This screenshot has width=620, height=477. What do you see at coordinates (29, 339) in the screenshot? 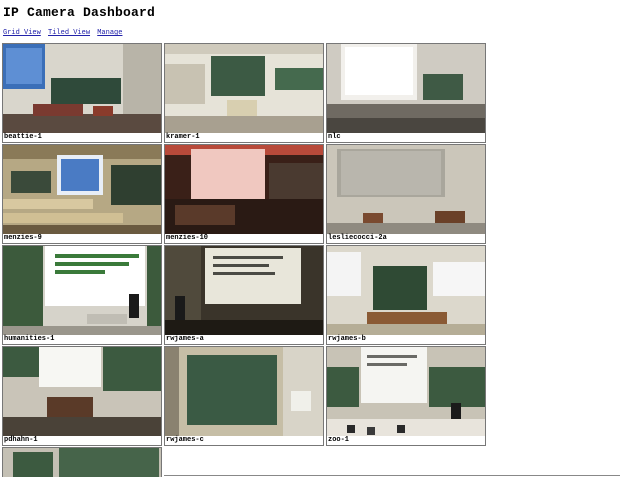
I see `camera-label: humanities-1` at bounding box center [29, 339].